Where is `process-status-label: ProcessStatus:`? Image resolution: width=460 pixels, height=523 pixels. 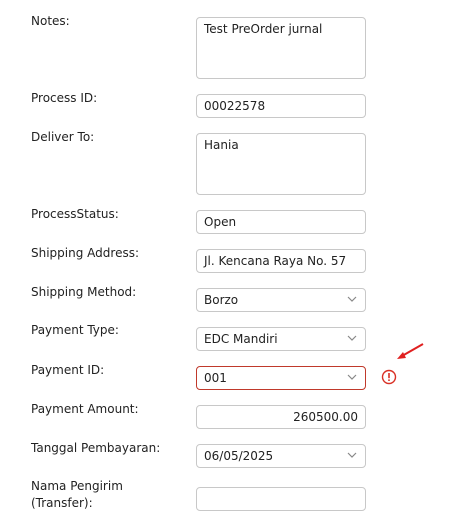 process-status-label: ProcessStatus: is located at coordinates (75, 214).